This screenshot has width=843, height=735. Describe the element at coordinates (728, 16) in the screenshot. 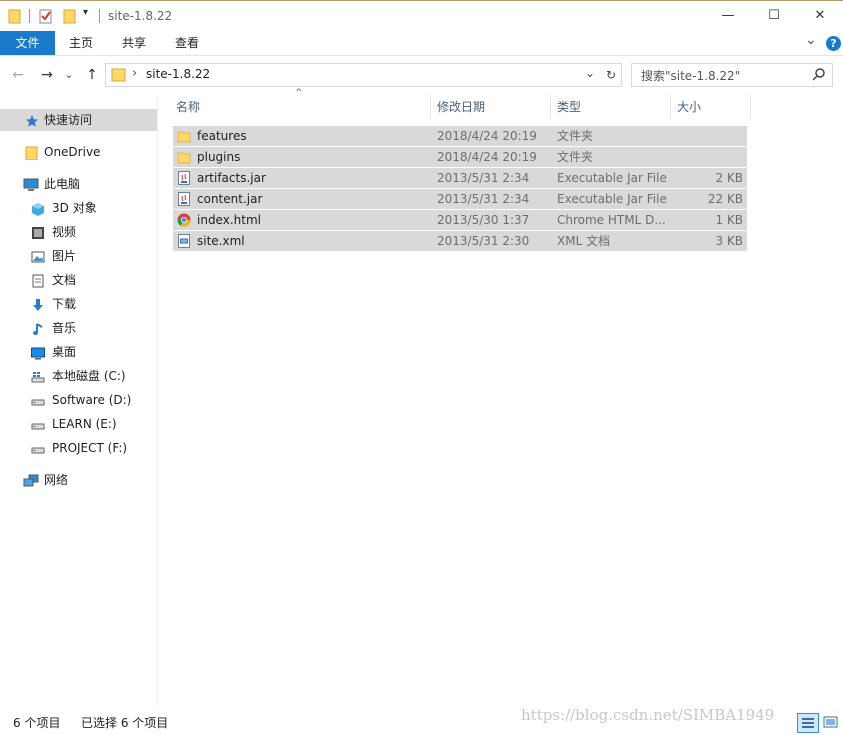

I see `minimize-button: —` at that location.